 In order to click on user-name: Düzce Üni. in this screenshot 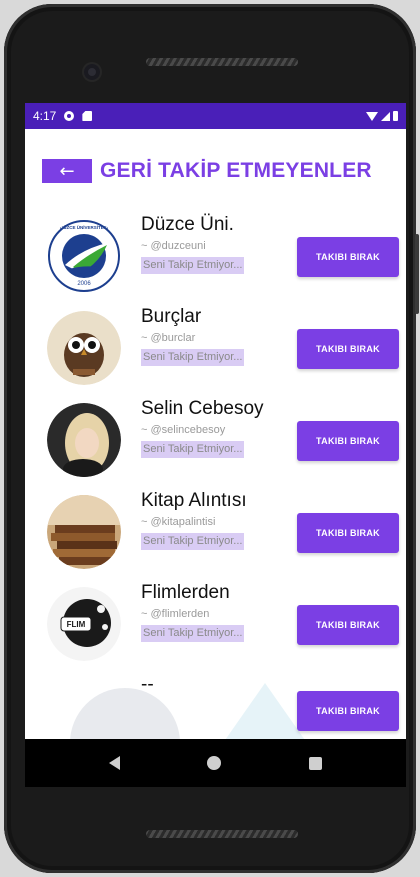, I will do `click(187, 224)`.